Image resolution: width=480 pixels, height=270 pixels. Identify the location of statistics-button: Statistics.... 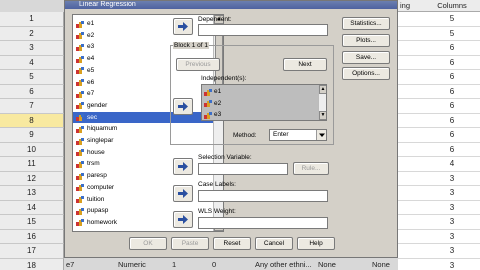
(366, 23).